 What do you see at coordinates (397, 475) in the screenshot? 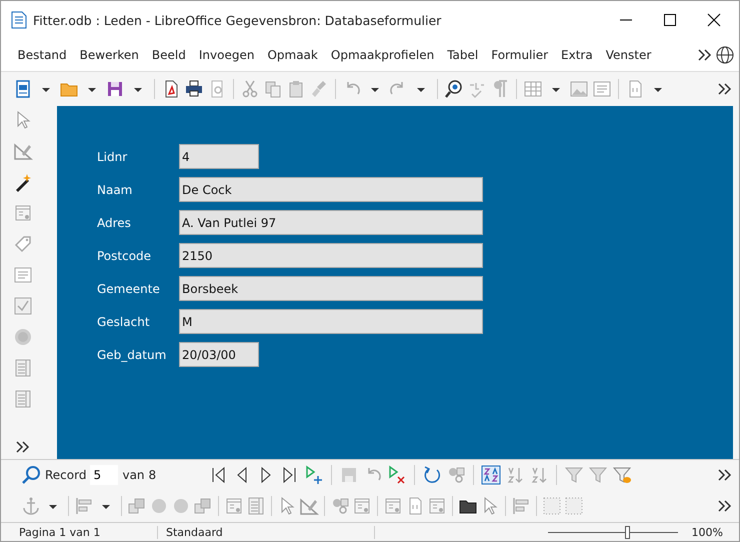
I see `delete-record-icon` at bounding box center [397, 475].